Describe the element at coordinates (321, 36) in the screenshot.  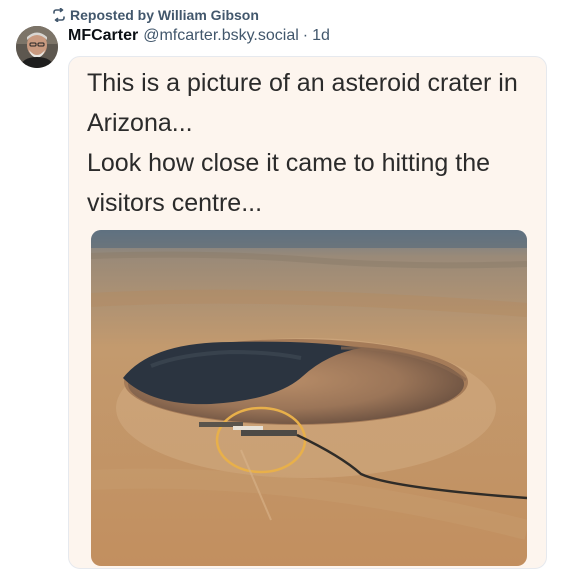
I see `post-timestamp: 1d` at that location.